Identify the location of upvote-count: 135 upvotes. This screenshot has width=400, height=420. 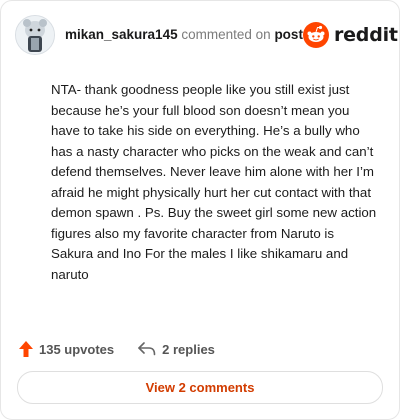
(77, 349).